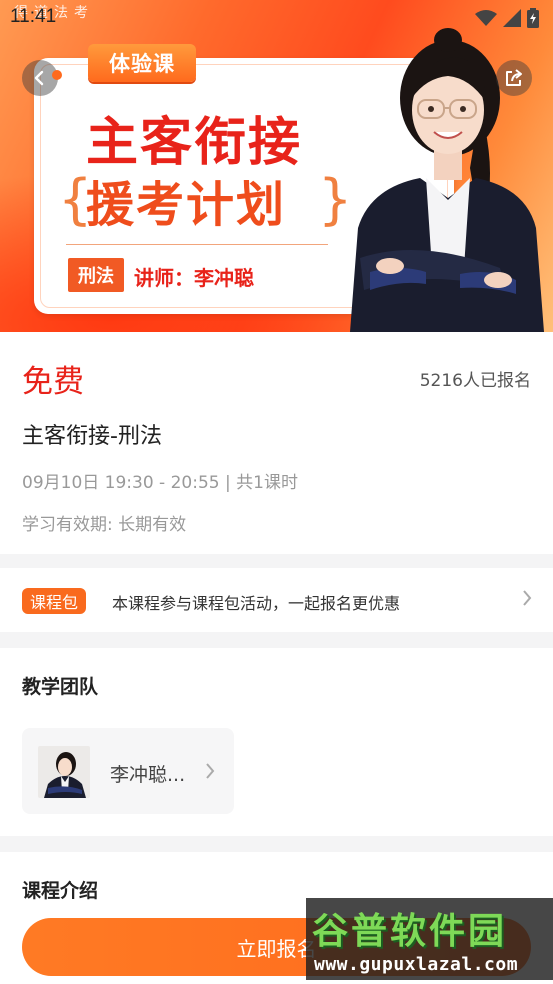  Describe the element at coordinates (194, 278) in the screenshot. I see `banner-teacher: 讲师：李冲聪` at that location.